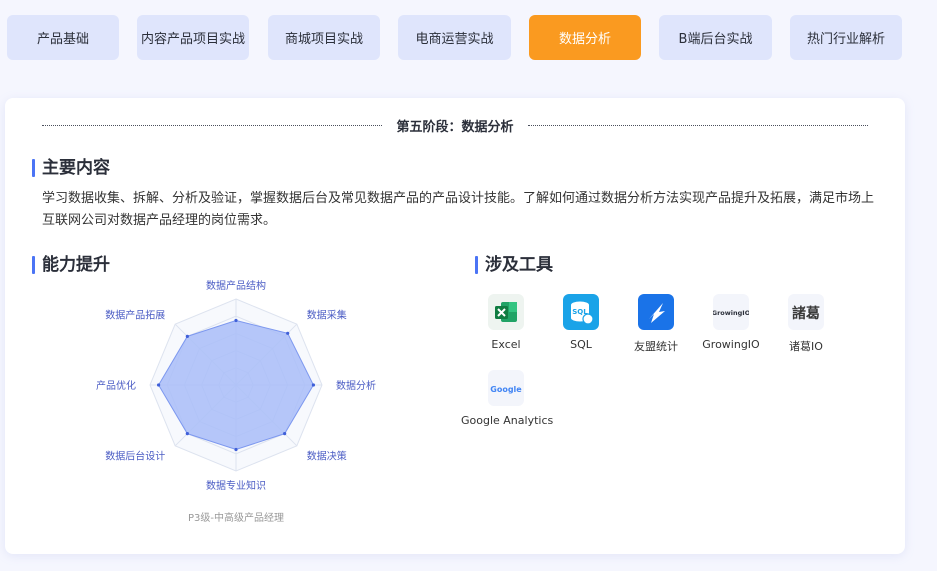 This screenshot has height=571, width=937. Describe the element at coordinates (455, 127) in the screenshot. I see `stage-title: 第五阶段：数据分析` at that location.